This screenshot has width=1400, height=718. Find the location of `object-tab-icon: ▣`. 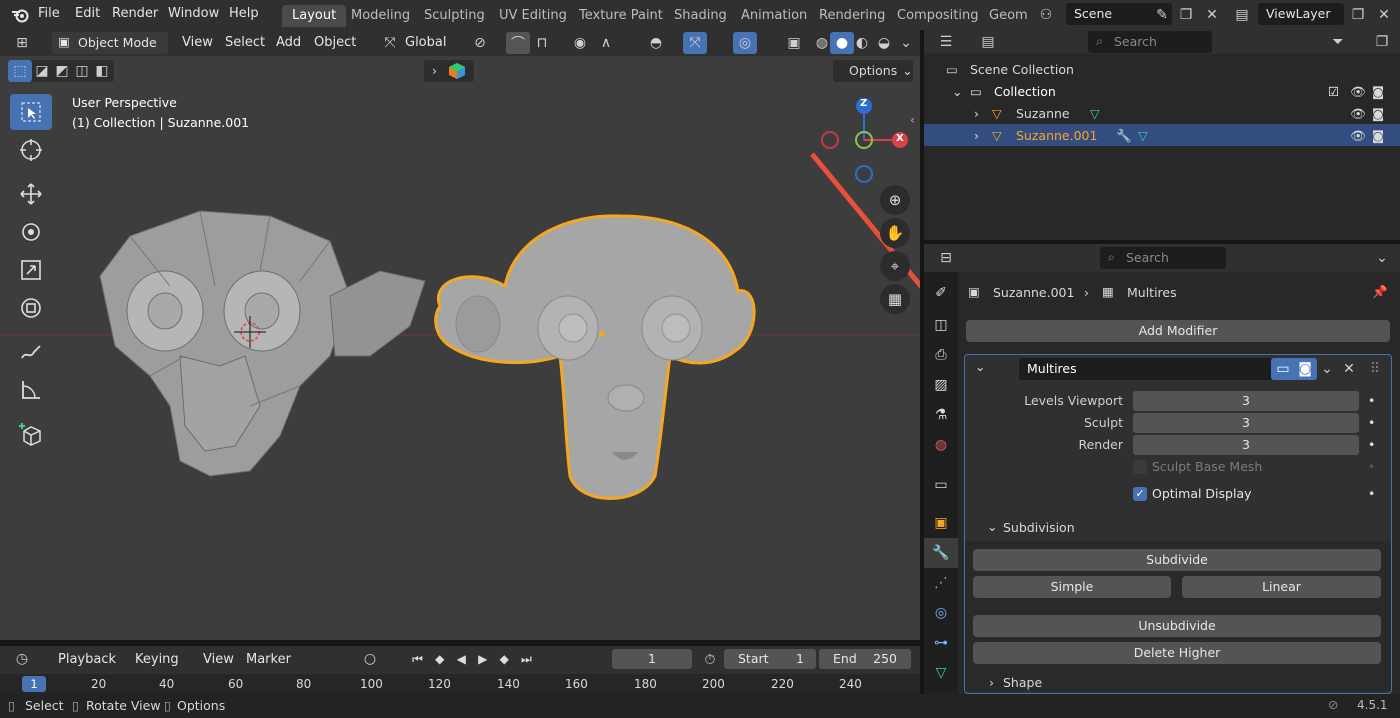

object-tab-icon: ▣ is located at coordinates (941, 523).